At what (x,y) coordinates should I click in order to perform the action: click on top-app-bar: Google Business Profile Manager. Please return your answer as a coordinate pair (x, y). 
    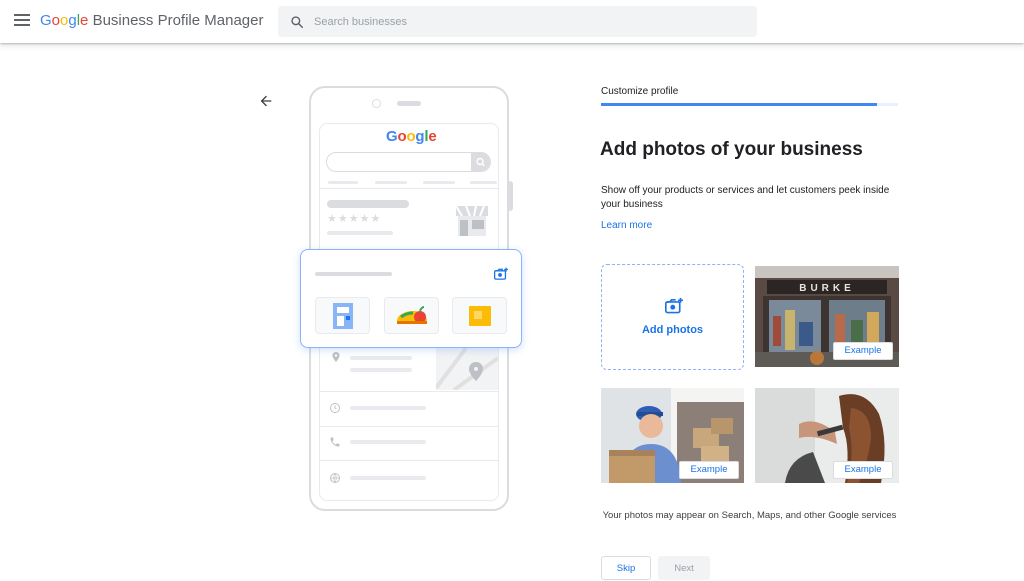
    Looking at the image, I should click on (512, 21).